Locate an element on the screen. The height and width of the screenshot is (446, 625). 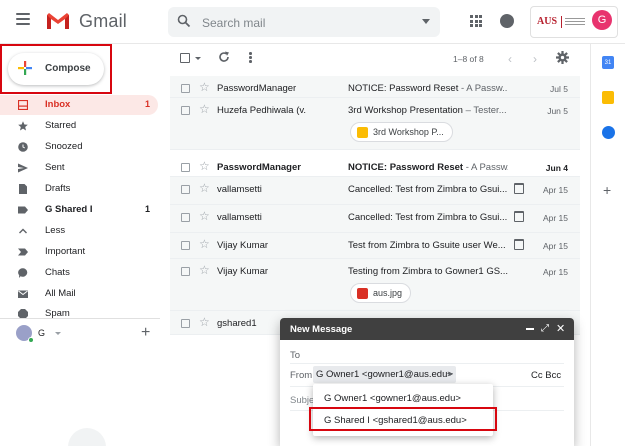
select-all-checkbox is located at coordinates (185, 58).